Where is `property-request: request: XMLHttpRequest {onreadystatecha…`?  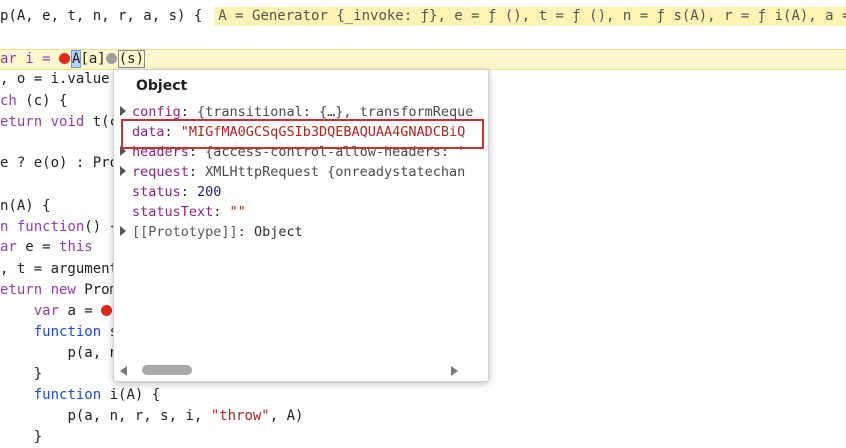
property-request: request: XMLHttpRequest {onreadystatecha… is located at coordinates (300, 172).